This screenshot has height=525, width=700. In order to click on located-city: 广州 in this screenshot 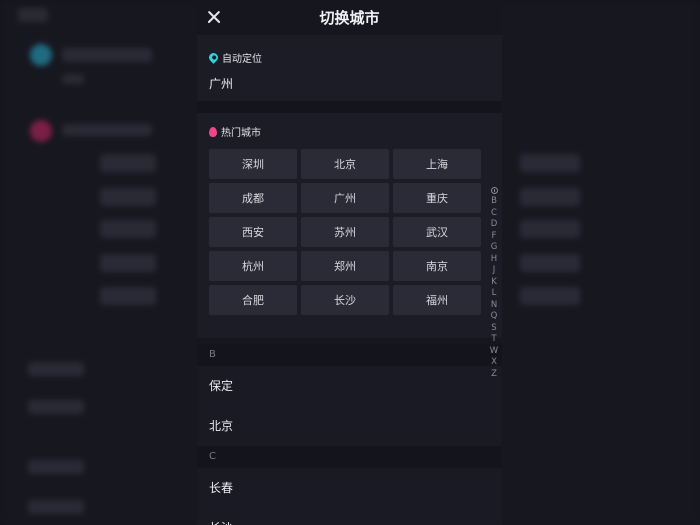, I will do `click(221, 83)`.